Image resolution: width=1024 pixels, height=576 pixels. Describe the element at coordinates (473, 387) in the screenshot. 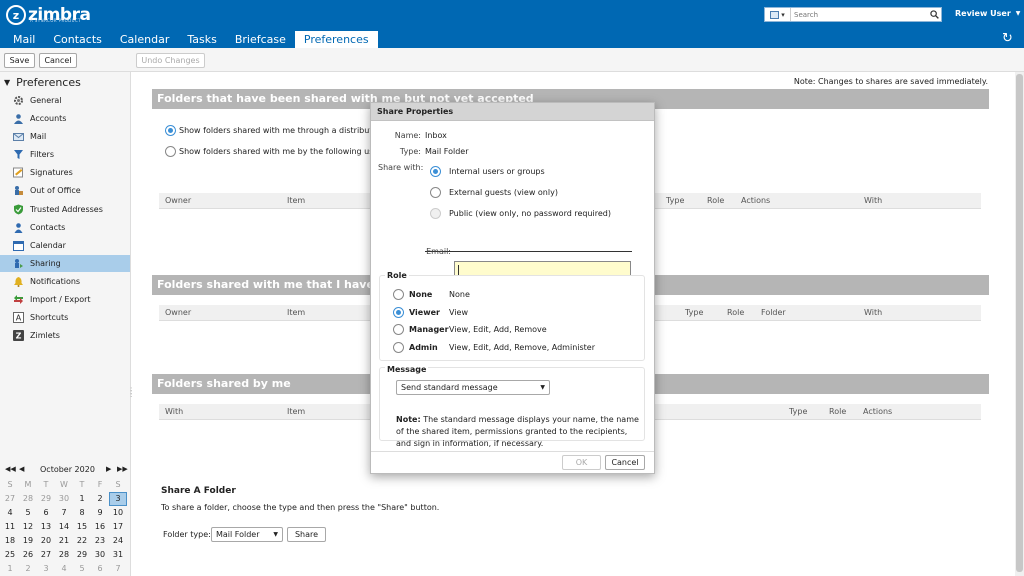

I see `message-type-select: Send standard message ▼` at that location.